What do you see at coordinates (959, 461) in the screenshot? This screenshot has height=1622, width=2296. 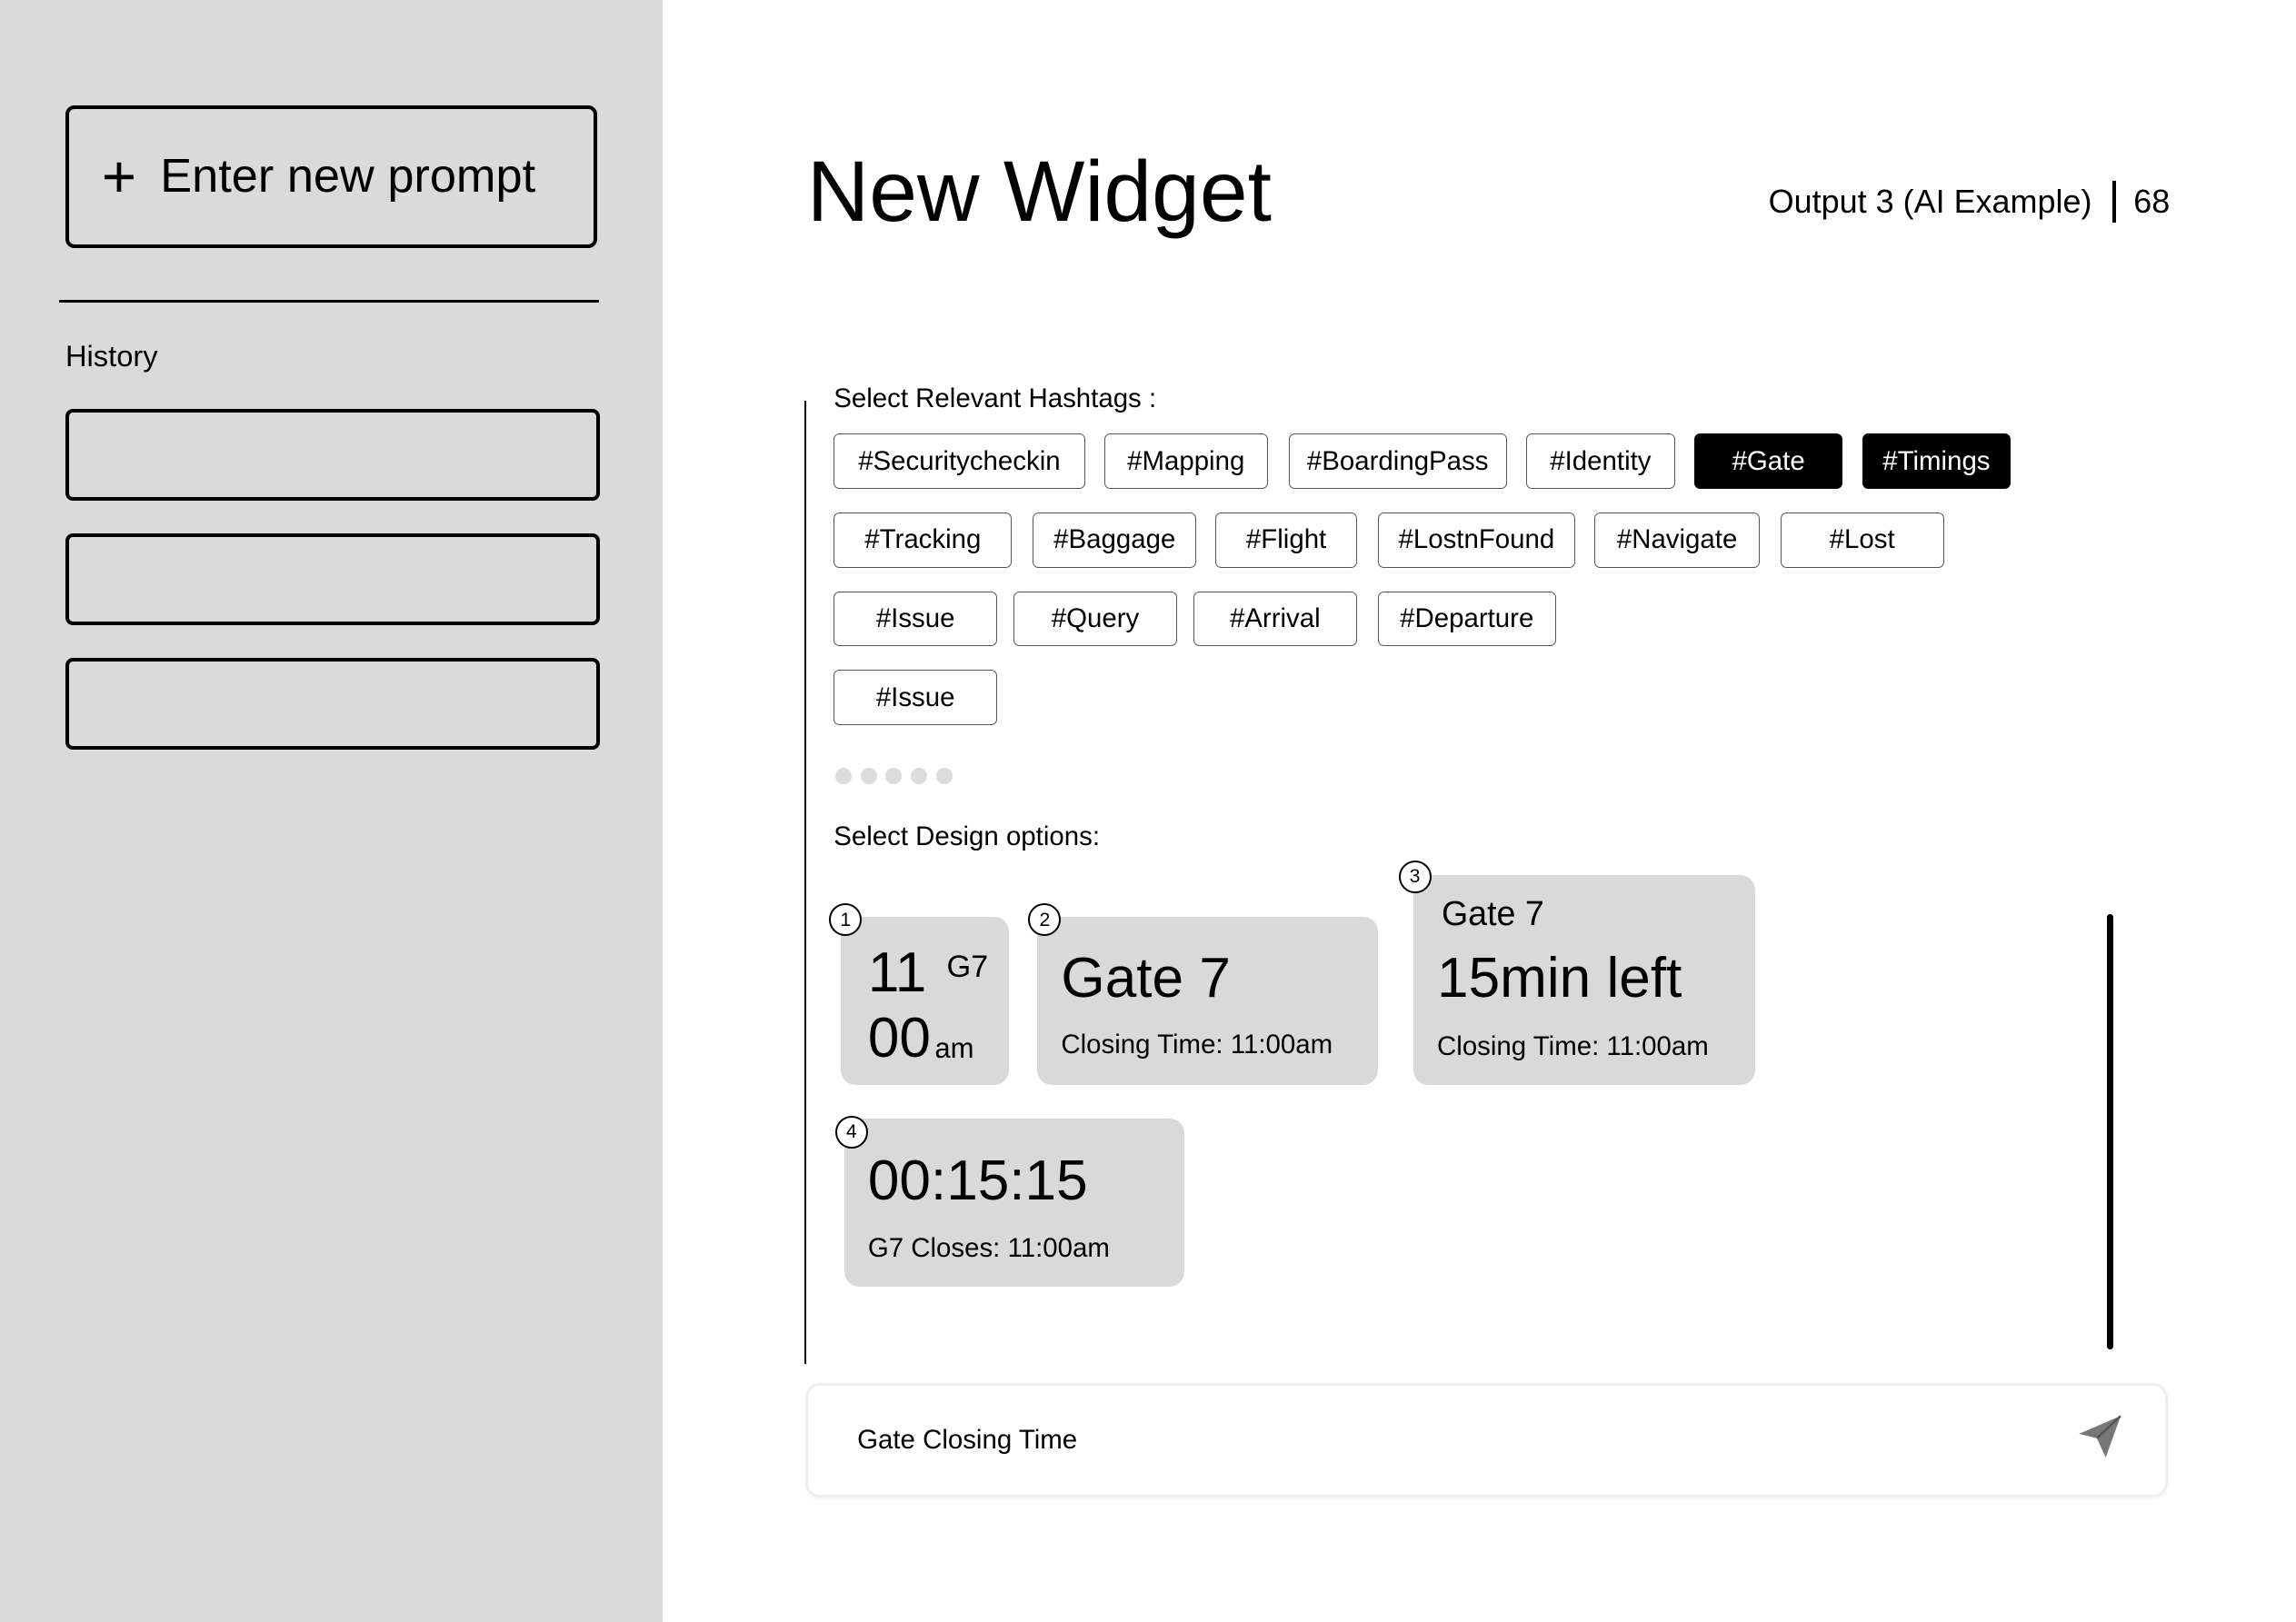 I see `hashtag-chip: #Securitycheckin` at bounding box center [959, 461].